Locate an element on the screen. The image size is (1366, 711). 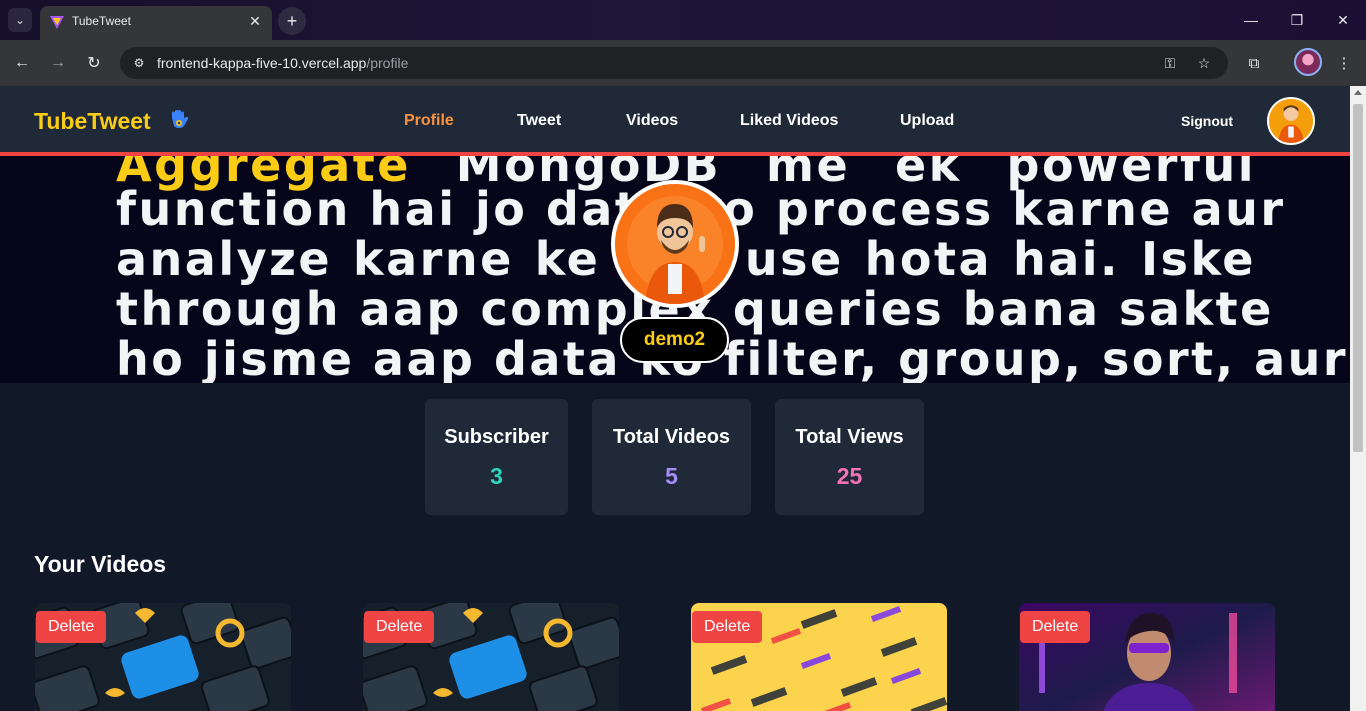
stat-value: 3 is located at coordinates (496, 476).